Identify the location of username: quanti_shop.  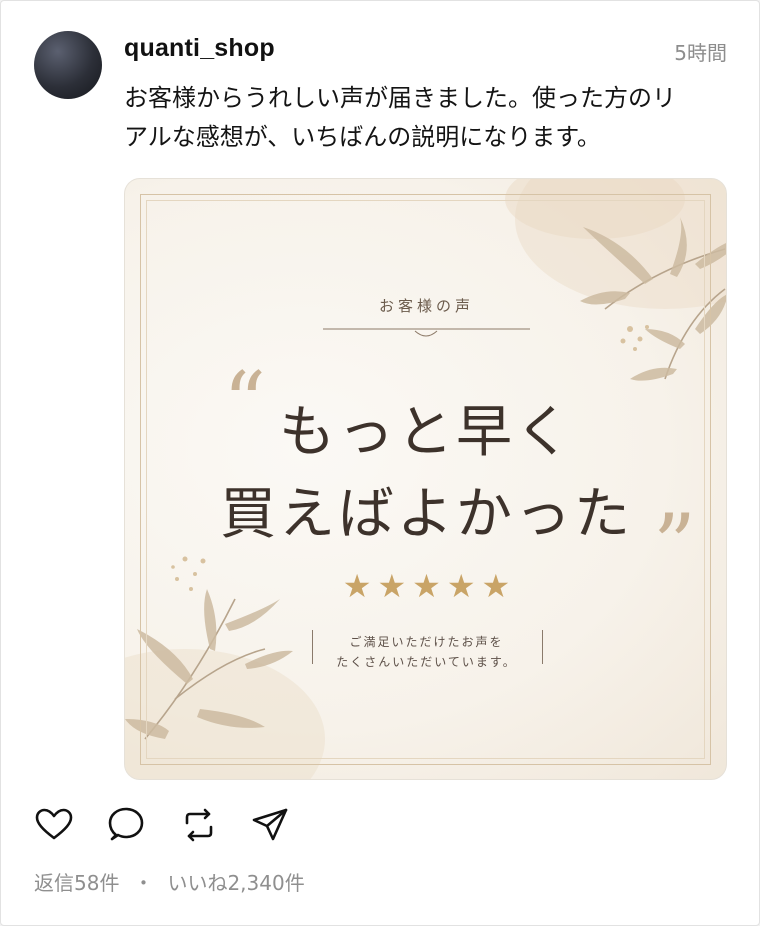
(199, 48).